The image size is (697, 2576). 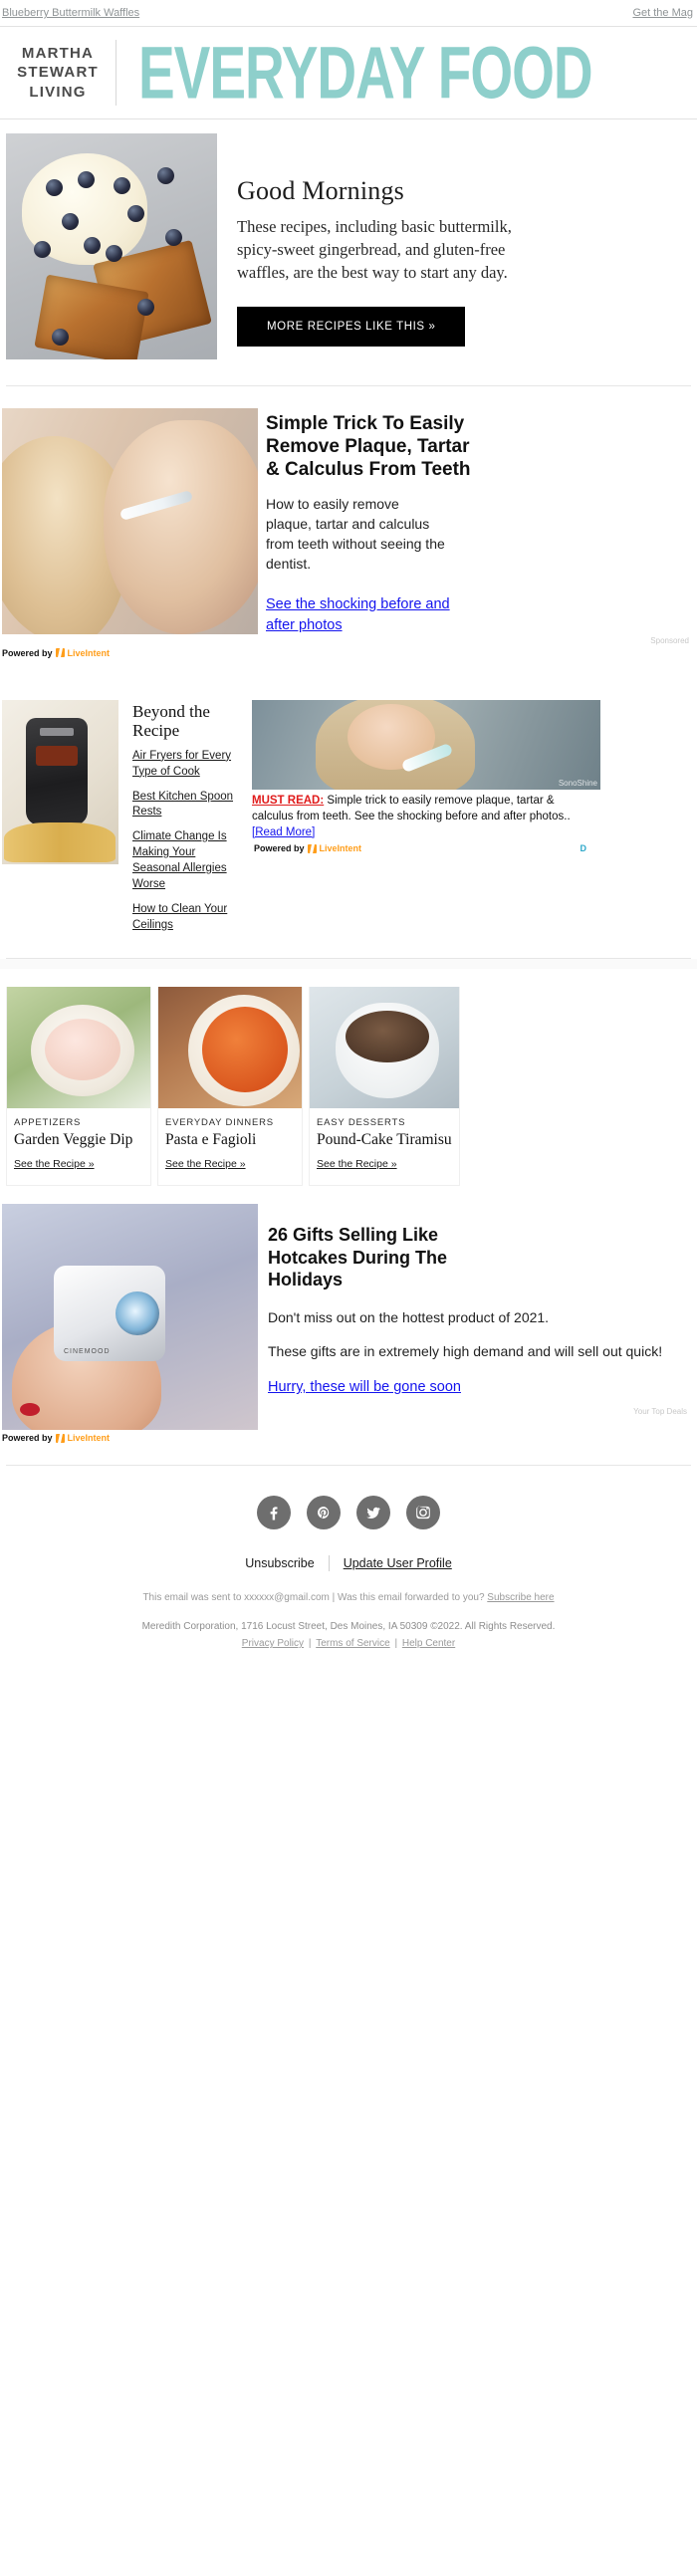 What do you see at coordinates (428, 1643) in the screenshot?
I see `help-center-link: Help Center` at bounding box center [428, 1643].